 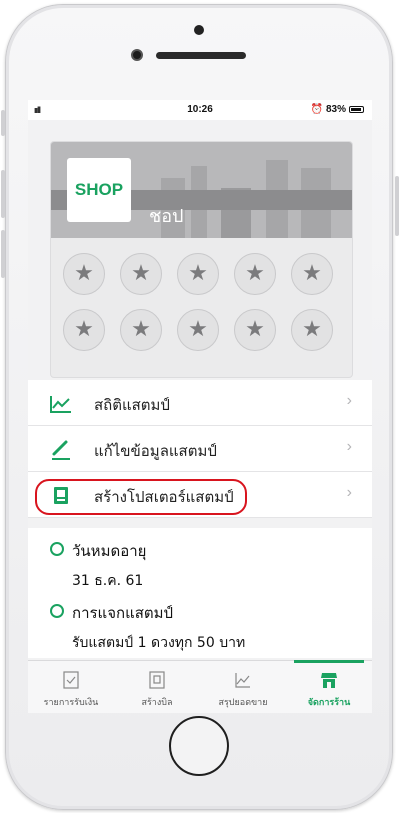 I want to click on chart-icon, so click(x=60, y=404).